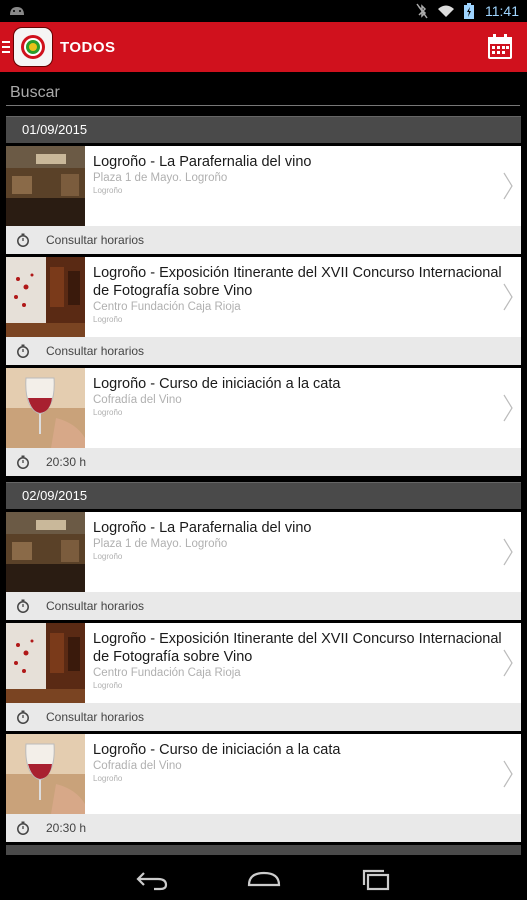 The width and height of the screenshot is (527, 900). I want to click on wifi-icon, so click(446, 11).